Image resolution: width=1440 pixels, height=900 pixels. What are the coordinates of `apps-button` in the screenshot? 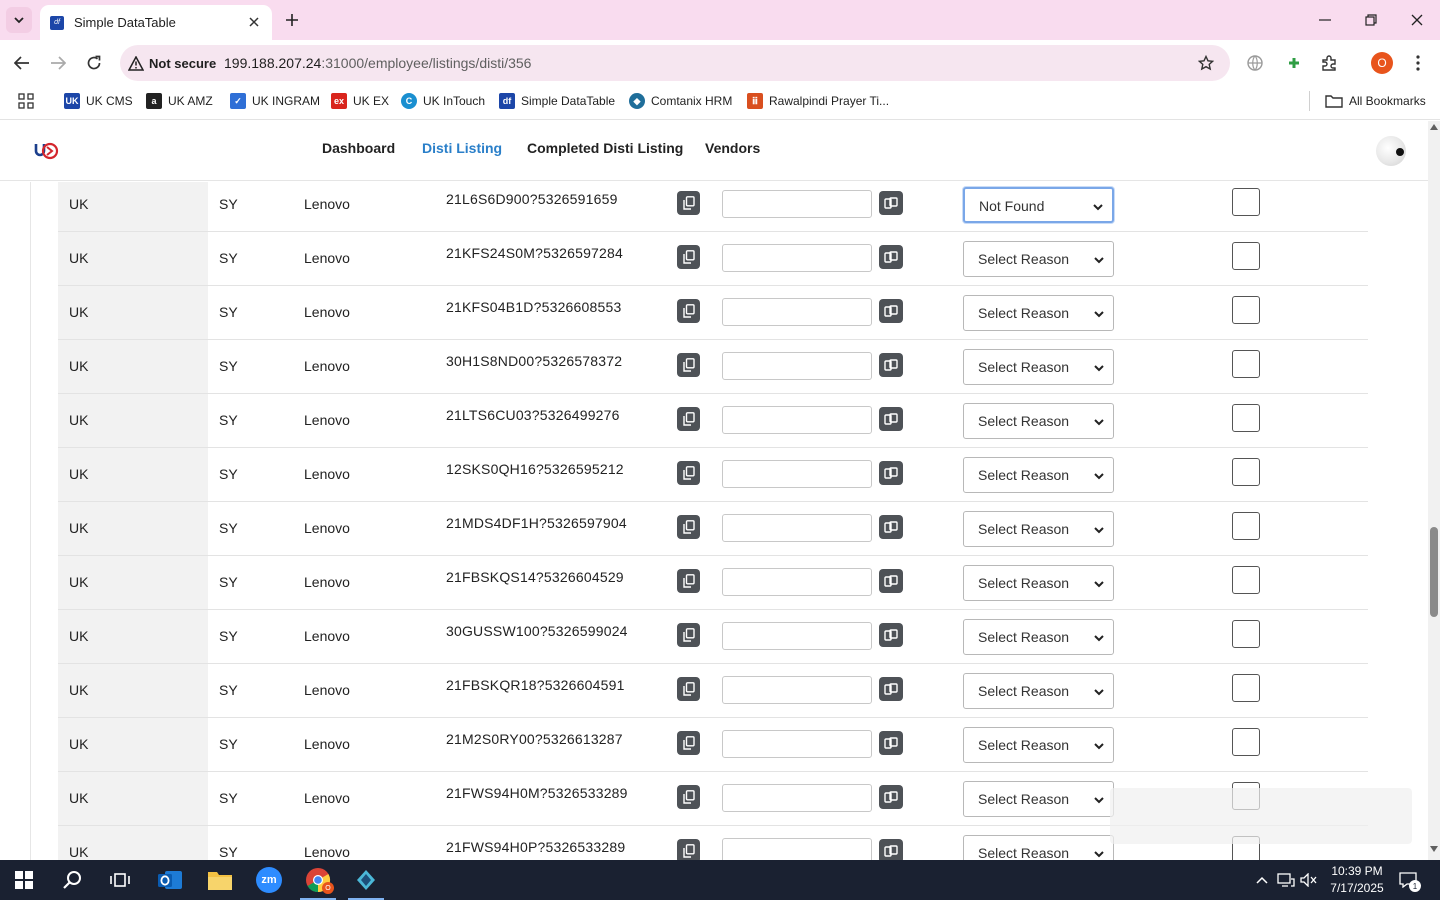 It's located at (26, 101).